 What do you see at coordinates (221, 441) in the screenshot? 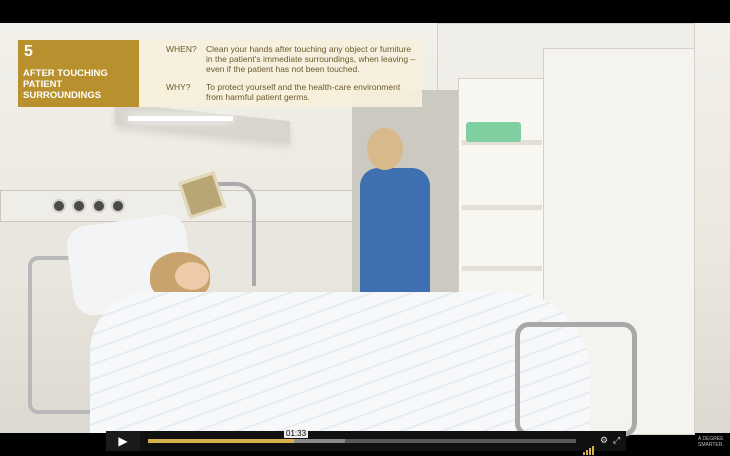
I see `progress-bar` at bounding box center [221, 441].